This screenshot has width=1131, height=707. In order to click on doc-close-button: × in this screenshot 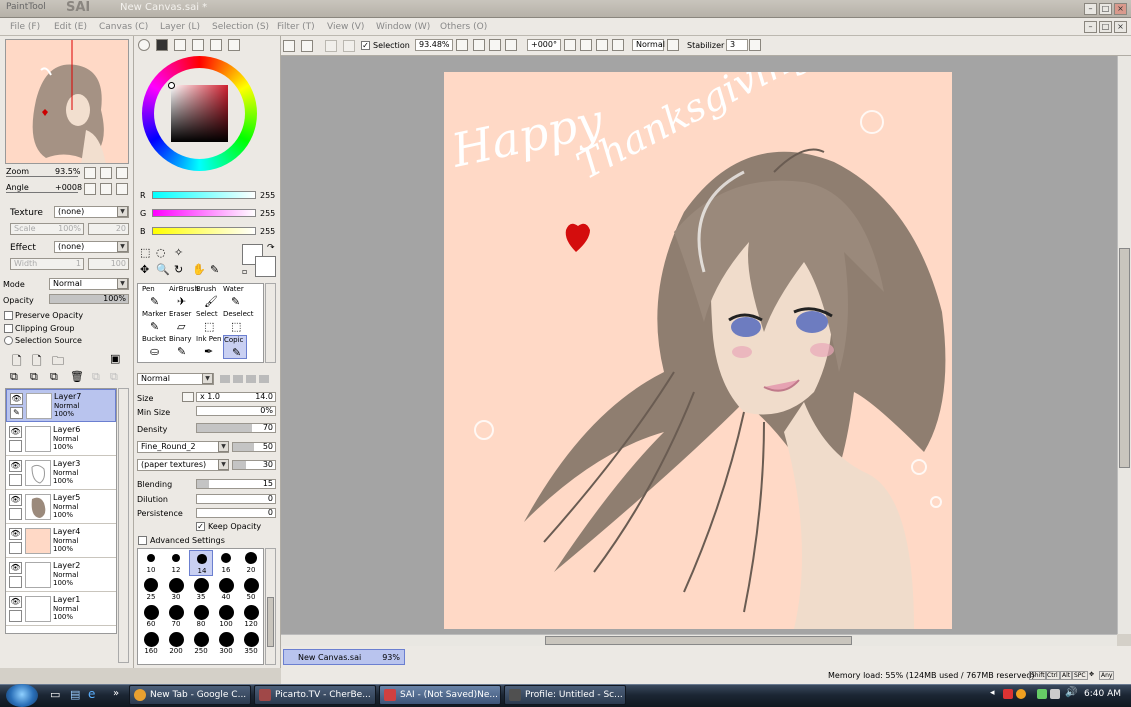, I will do `click(1120, 27)`.